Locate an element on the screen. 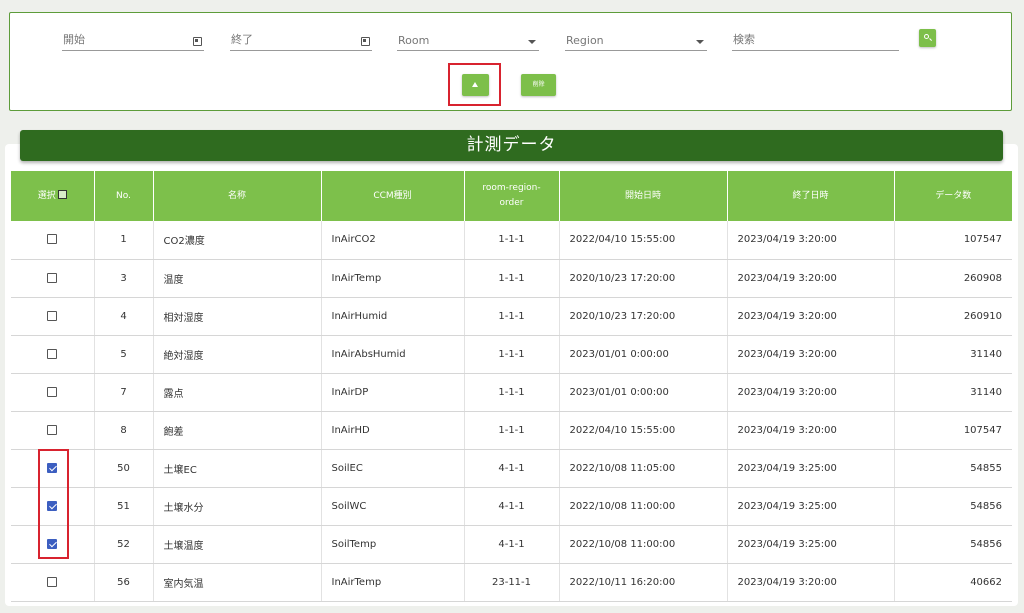  upload-icon is located at coordinates (475, 84).